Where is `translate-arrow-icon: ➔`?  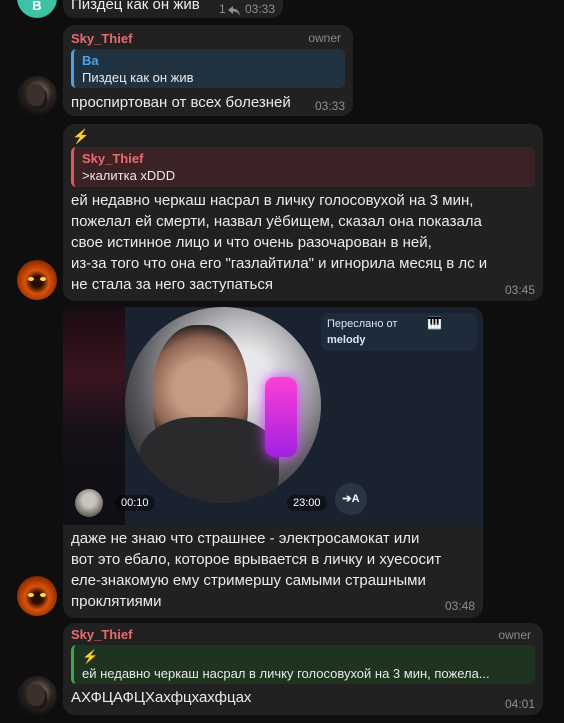 translate-arrow-icon: ➔ is located at coordinates (347, 499).